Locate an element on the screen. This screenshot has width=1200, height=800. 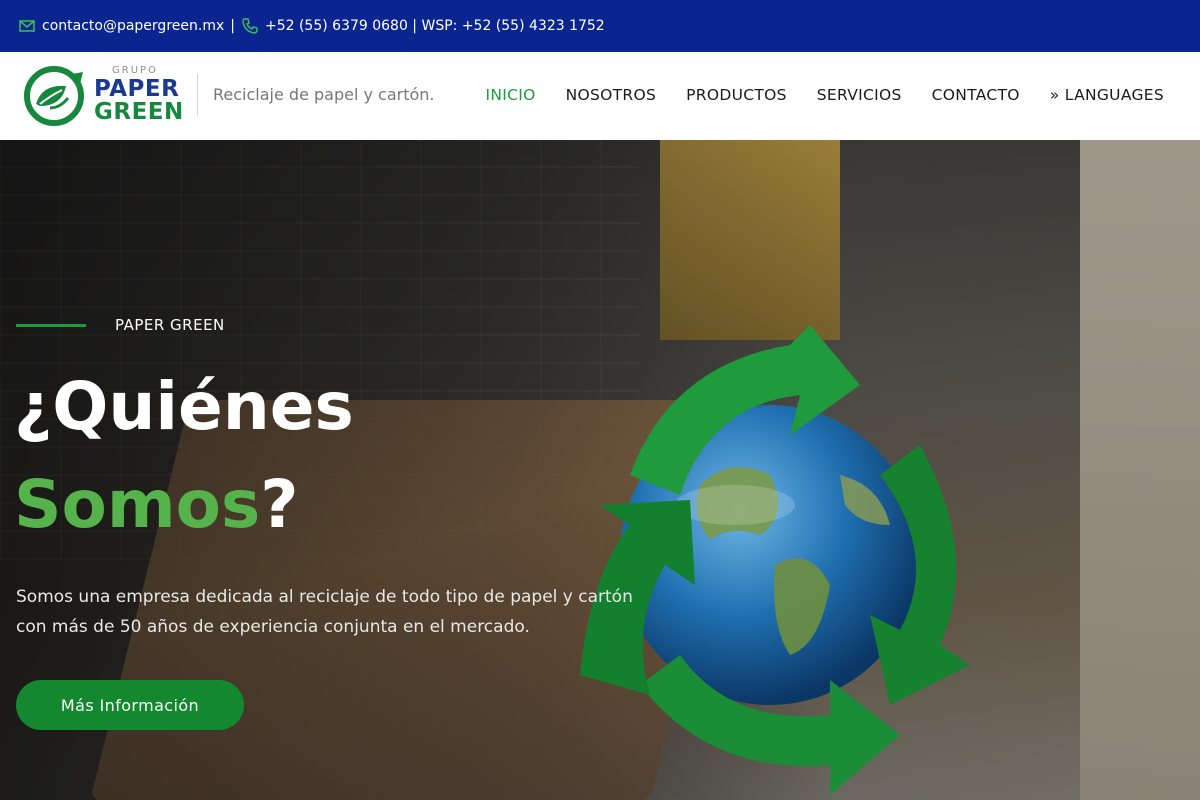
nav-item-languages: » LANGUAGES is located at coordinates (1107, 95).